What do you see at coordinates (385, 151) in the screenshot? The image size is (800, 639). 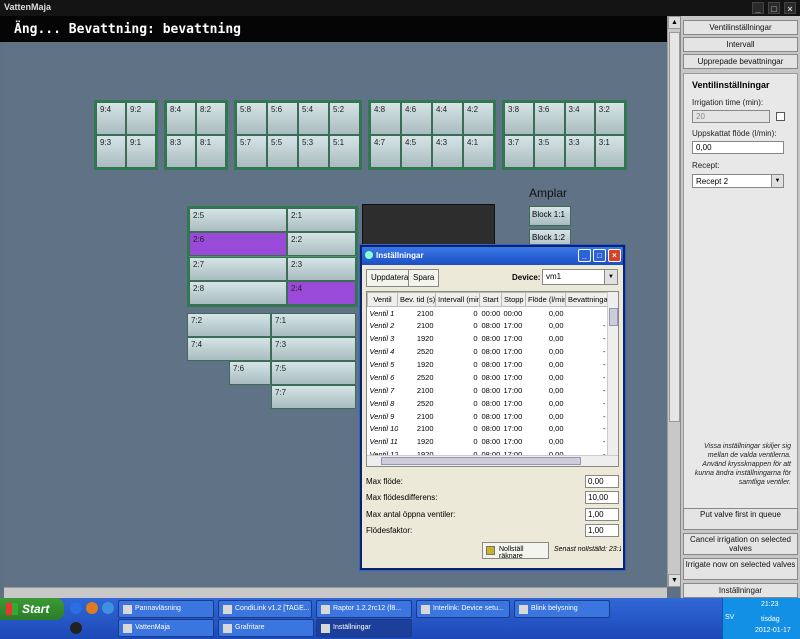 I see `valve-cell: 4:7` at bounding box center [385, 151].